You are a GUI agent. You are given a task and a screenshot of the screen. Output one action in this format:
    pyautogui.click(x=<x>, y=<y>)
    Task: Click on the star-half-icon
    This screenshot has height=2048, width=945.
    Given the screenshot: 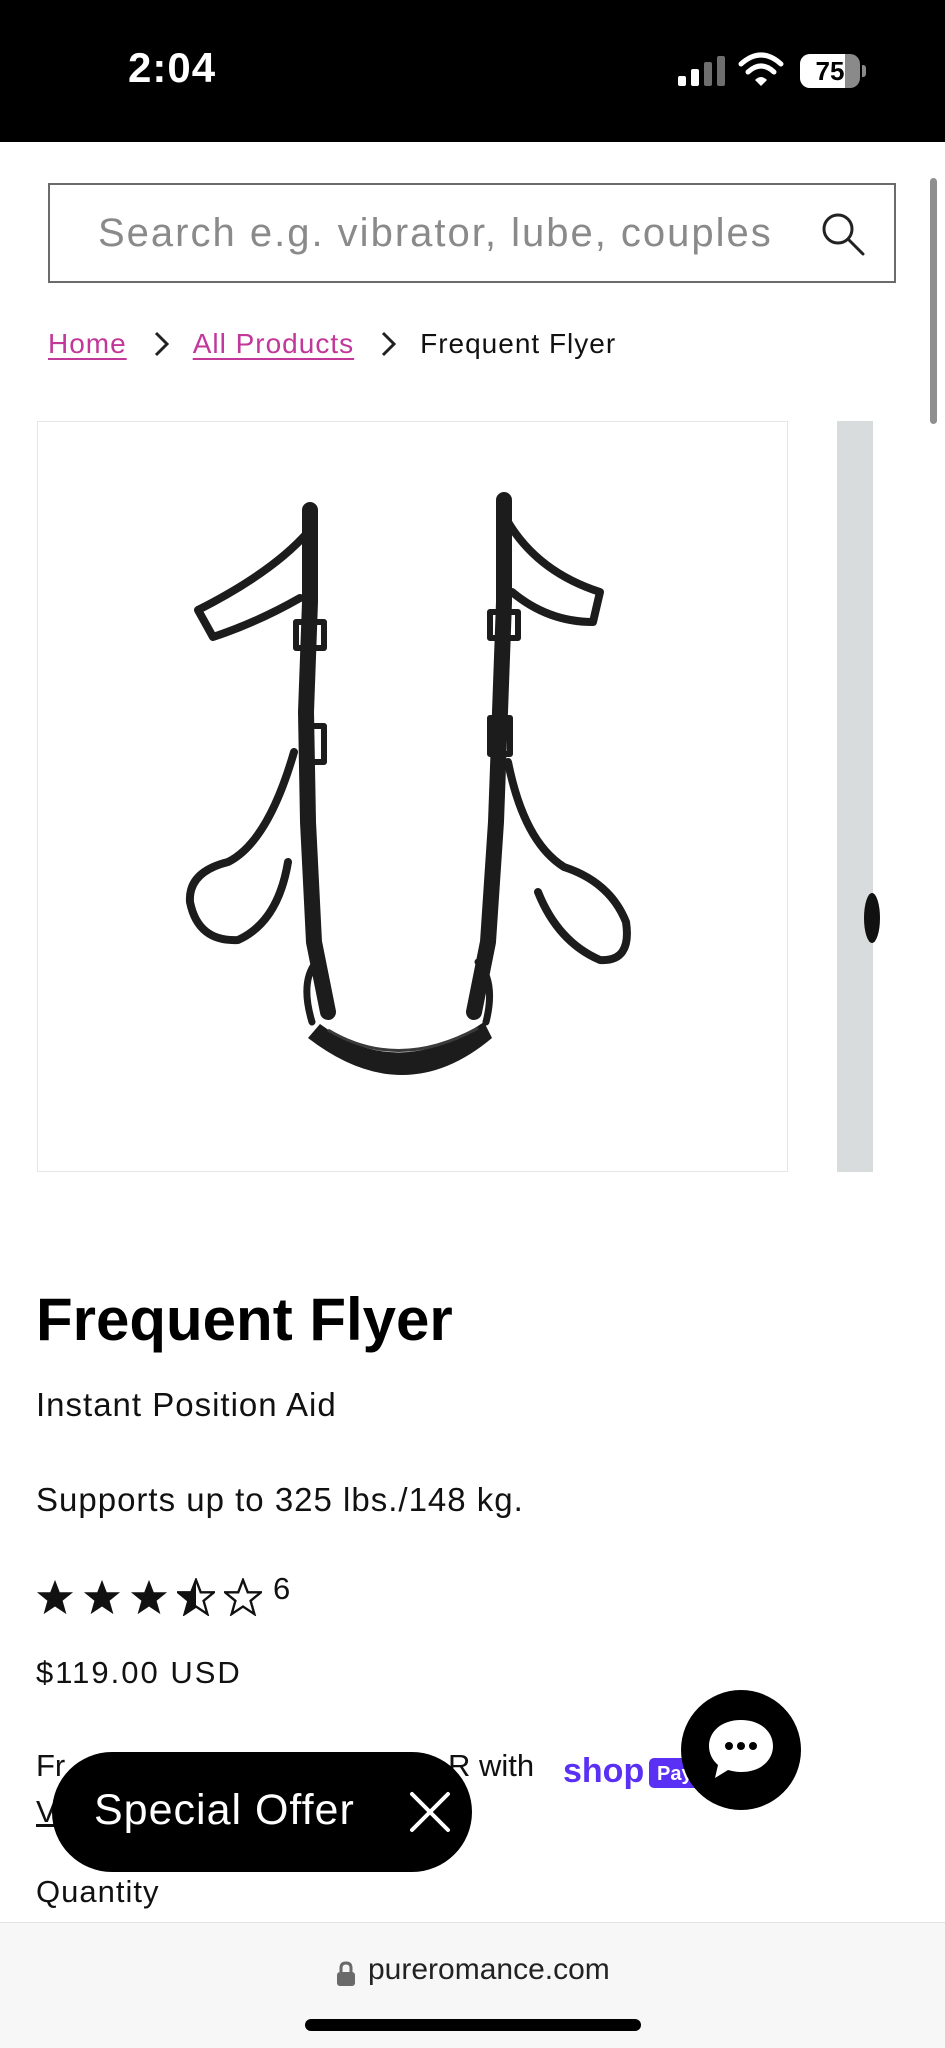 What is the action you would take?
    pyautogui.click(x=196, y=1597)
    